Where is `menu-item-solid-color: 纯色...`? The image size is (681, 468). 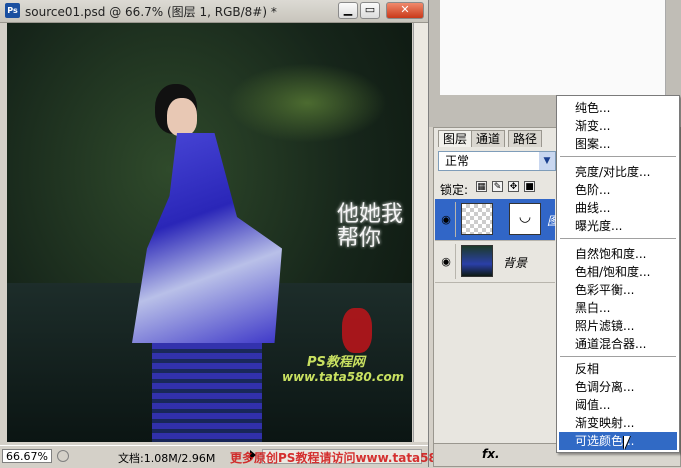
menu-item-solid-color: 纯色... is located at coordinates (618, 108).